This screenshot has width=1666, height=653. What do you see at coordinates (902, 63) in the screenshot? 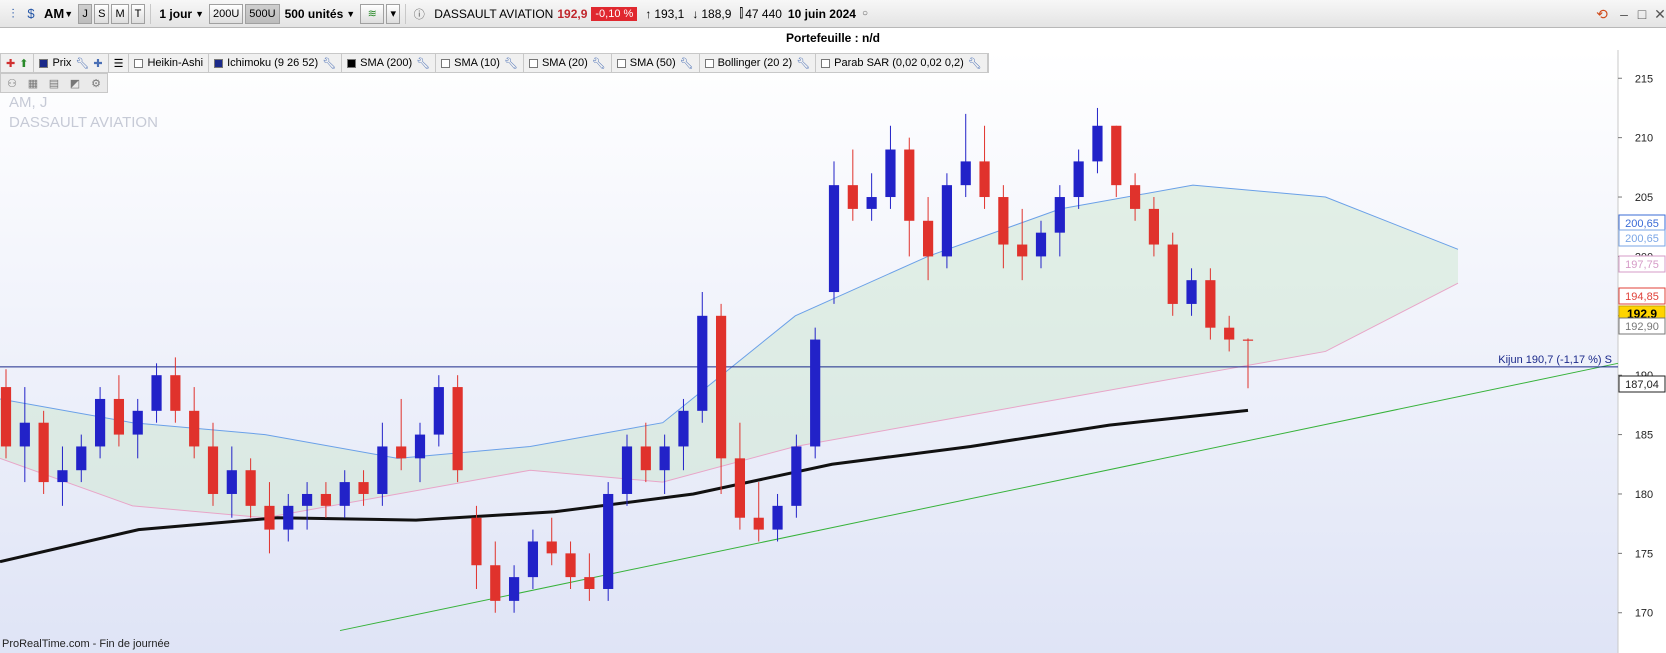
I see `indicator-parab-sar: Parab SAR (0,02 0,02 0,2) 🔧︎` at bounding box center [902, 63].